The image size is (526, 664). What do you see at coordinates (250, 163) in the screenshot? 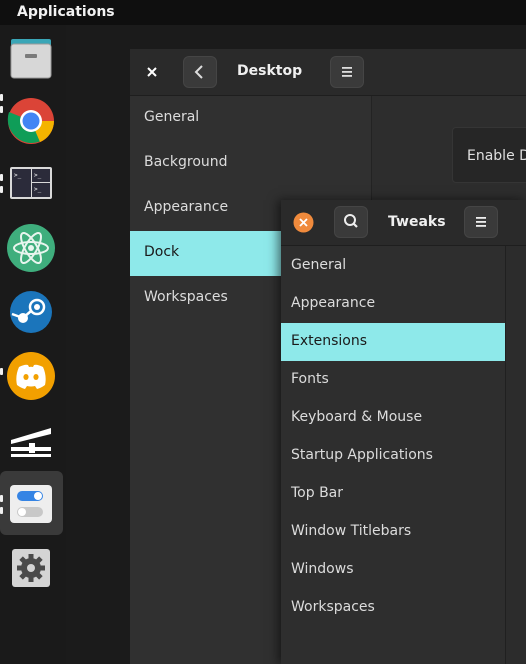
I see `sidebar-item-background: Background` at bounding box center [250, 163].